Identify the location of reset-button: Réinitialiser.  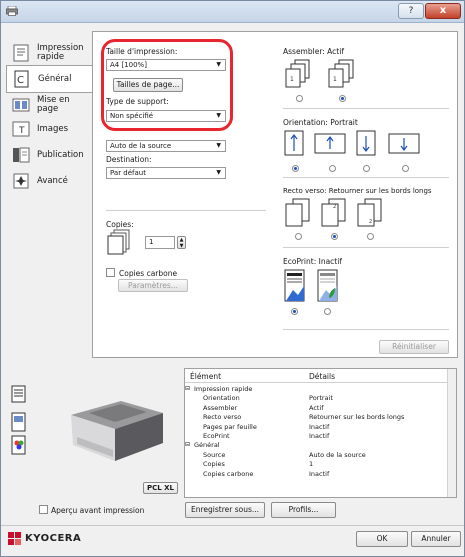
(414, 347).